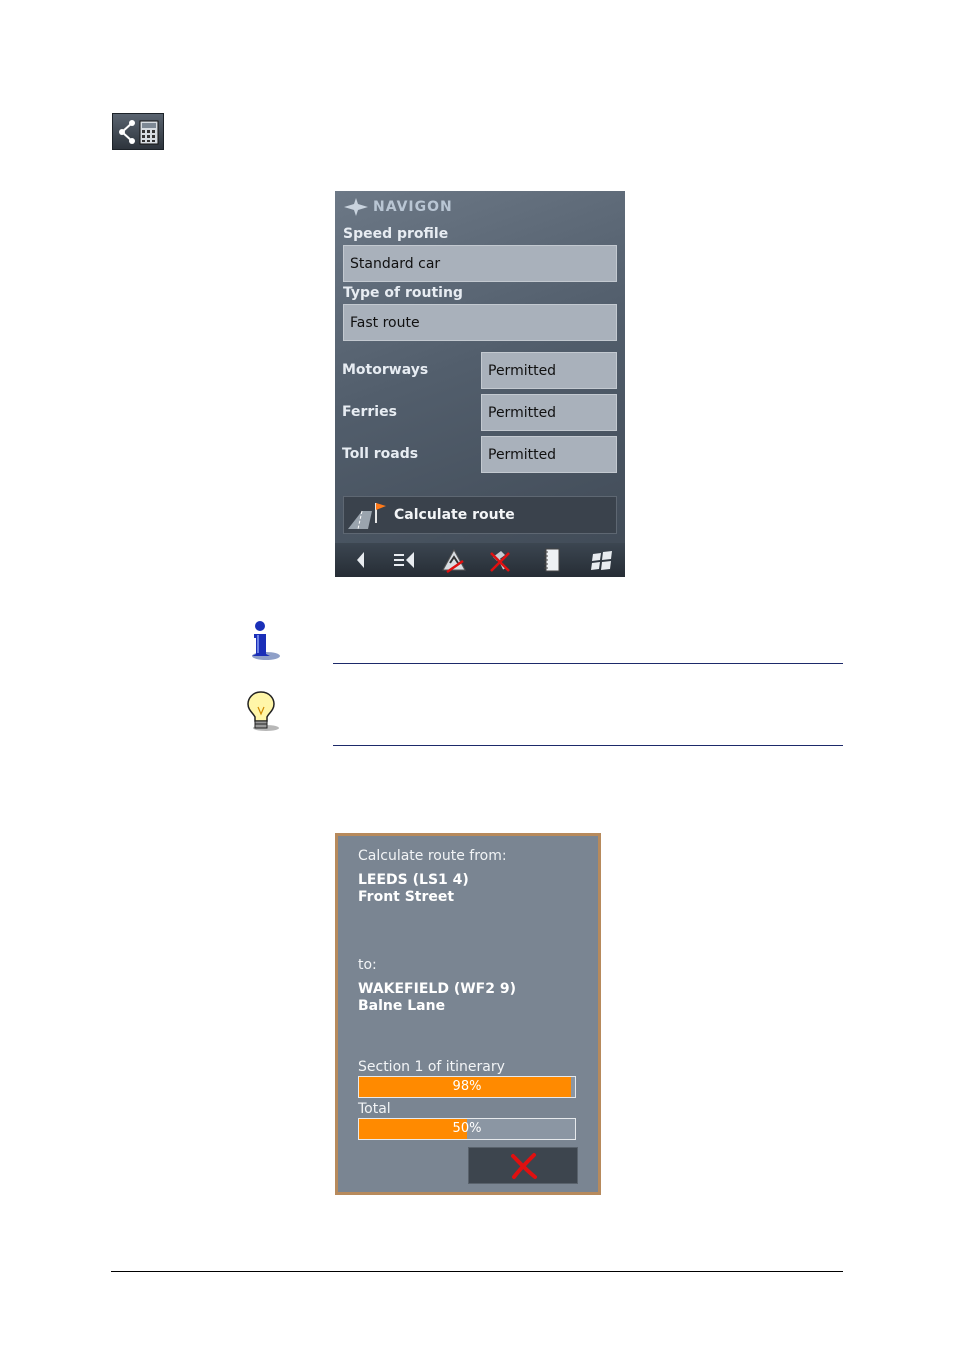 This screenshot has width=954, height=1351. What do you see at coordinates (406, 897) in the screenshot?
I see `from-street: Front Street` at bounding box center [406, 897].